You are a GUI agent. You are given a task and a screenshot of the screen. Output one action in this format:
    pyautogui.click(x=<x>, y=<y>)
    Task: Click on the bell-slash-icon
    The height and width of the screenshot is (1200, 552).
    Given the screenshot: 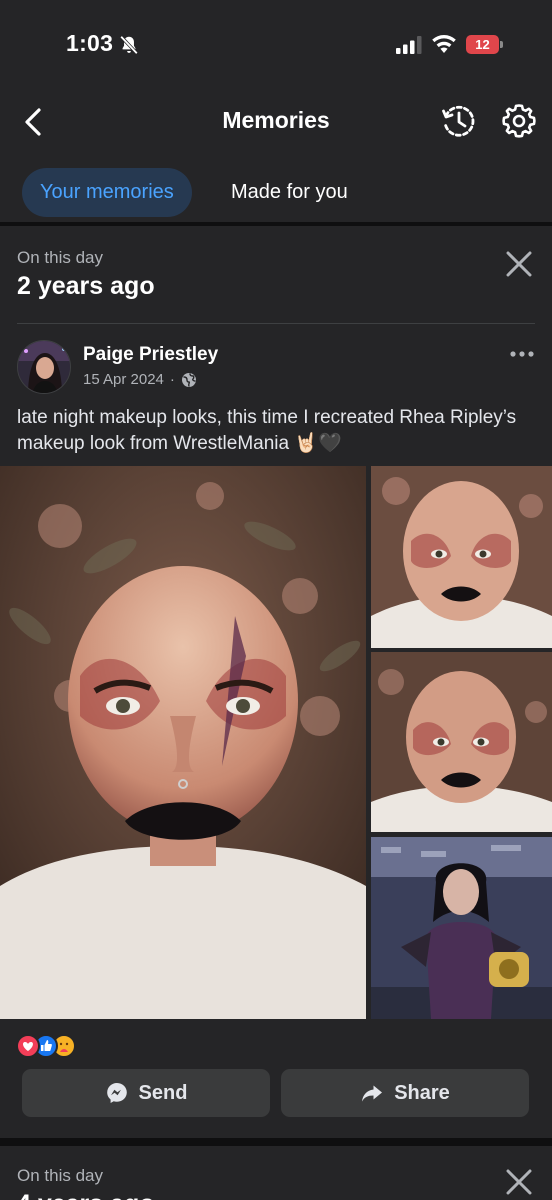 What is the action you would take?
    pyautogui.click(x=129, y=45)
    